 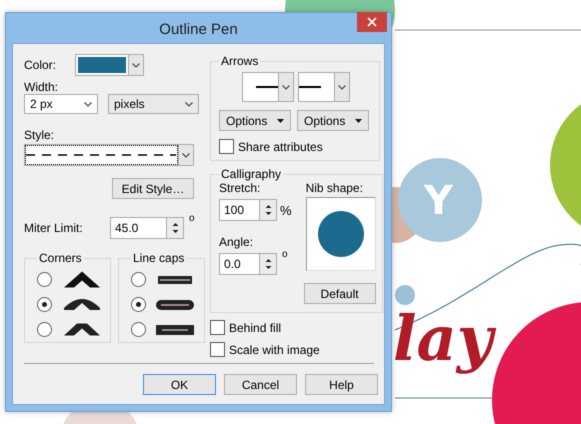 What do you see at coordinates (438, 201) in the screenshot?
I see `canvas-letter: Y` at bounding box center [438, 201].